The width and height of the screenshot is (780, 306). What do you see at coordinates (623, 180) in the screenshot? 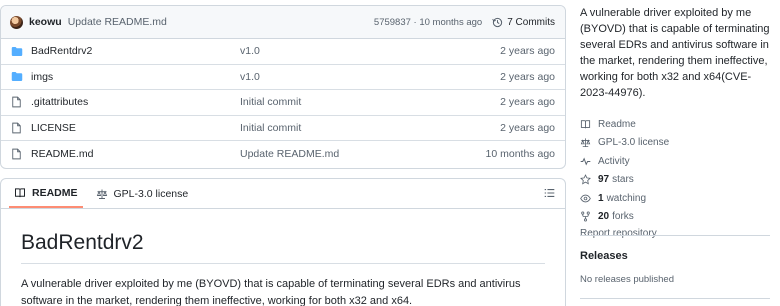
I see `stars-label: stars` at bounding box center [623, 180].